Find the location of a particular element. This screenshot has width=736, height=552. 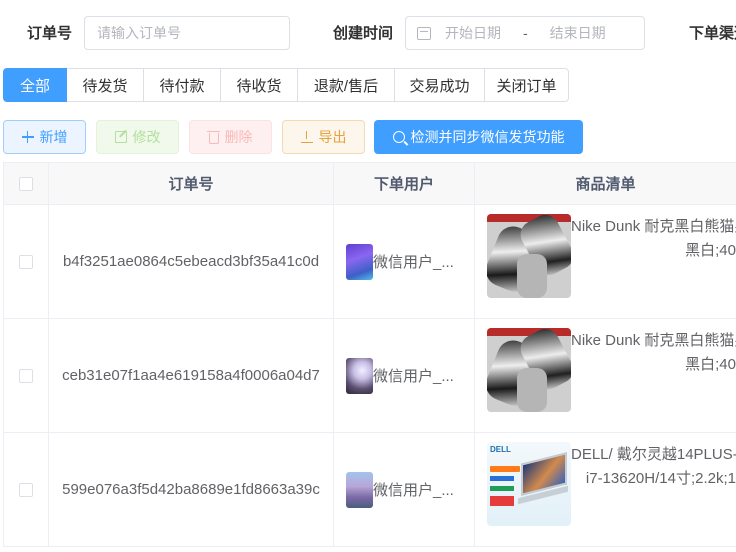

edit-button: 修改 is located at coordinates (137, 137).